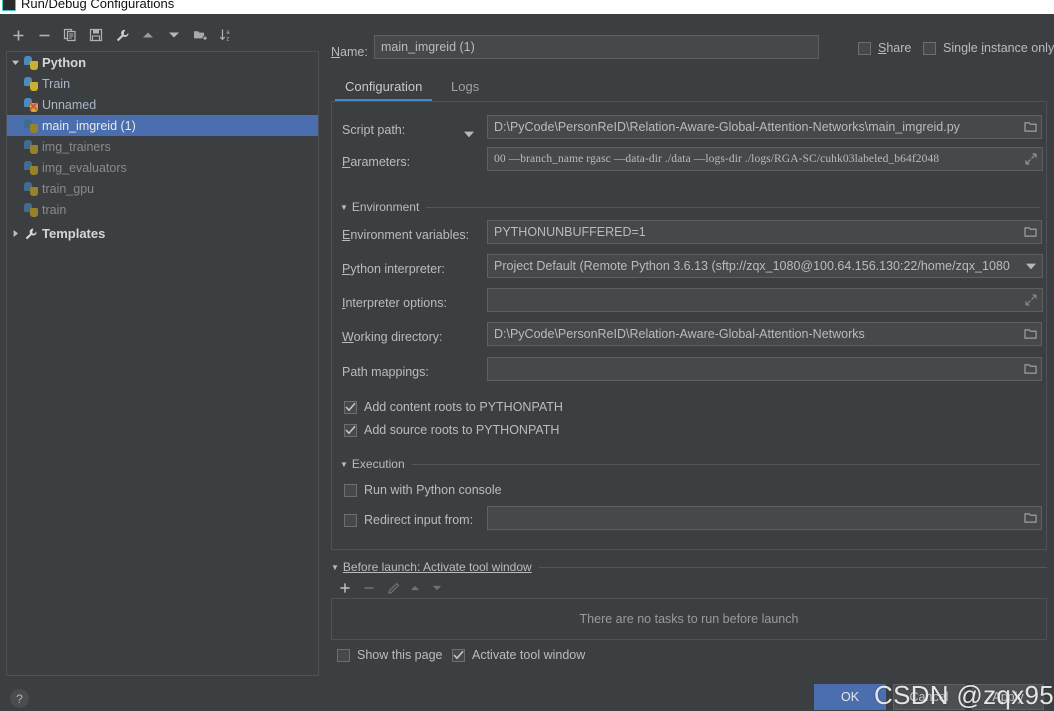 The height and width of the screenshot is (711, 1054). What do you see at coordinates (753, 232) in the screenshot?
I see `env-vars-input` at bounding box center [753, 232].